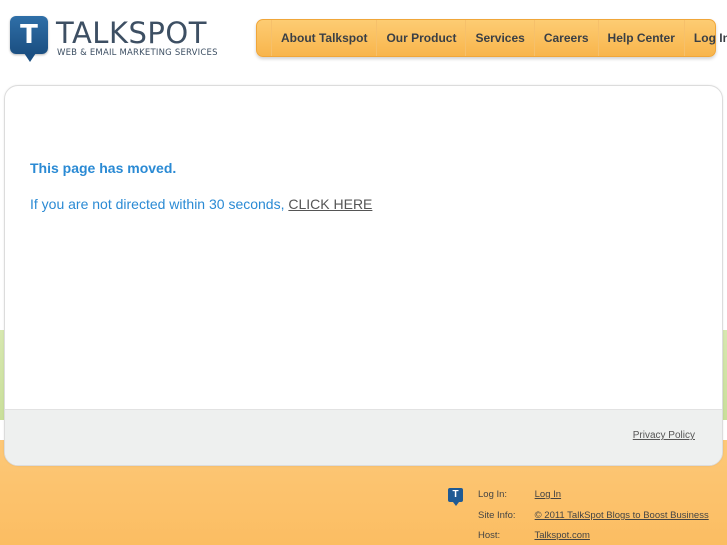 This screenshot has height=545, width=727. I want to click on footer-label: Host:, so click(489, 535).